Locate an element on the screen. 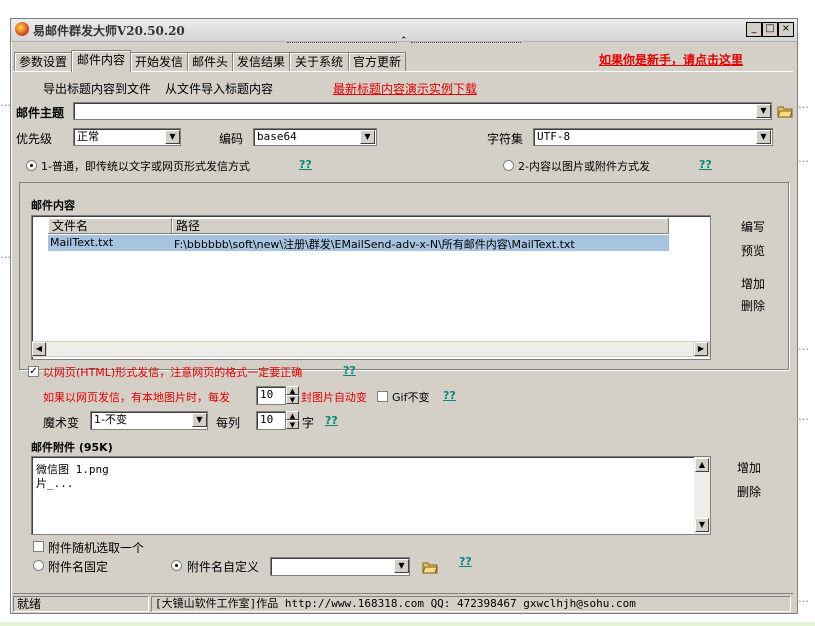 This screenshot has height=626, width=815. status-state: 就绪 is located at coordinates (81, 604).